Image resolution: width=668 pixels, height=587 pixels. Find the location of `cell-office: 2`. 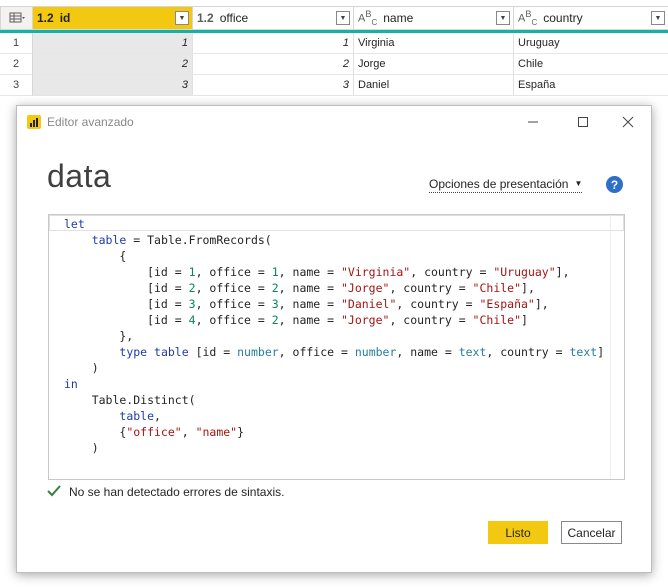

cell-office: 2 is located at coordinates (273, 64).